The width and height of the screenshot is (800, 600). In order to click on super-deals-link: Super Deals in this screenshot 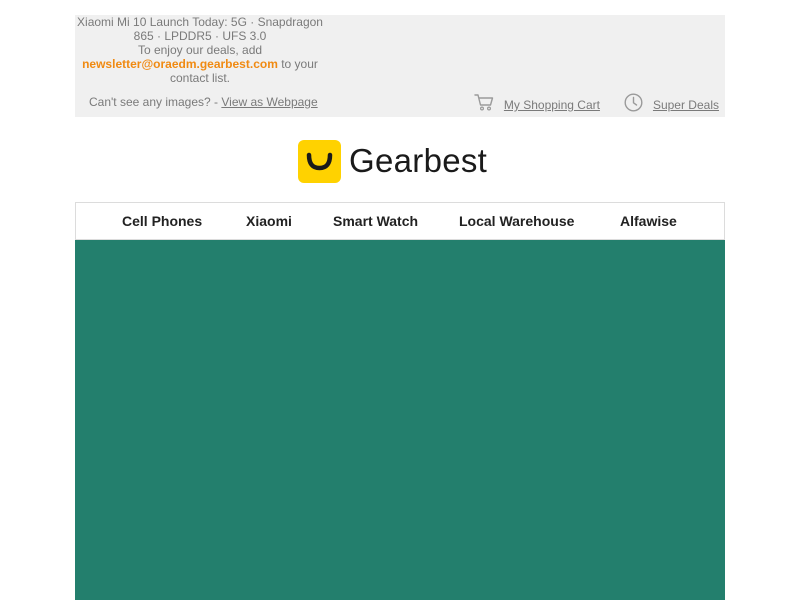, I will do `click(671, 102)`.